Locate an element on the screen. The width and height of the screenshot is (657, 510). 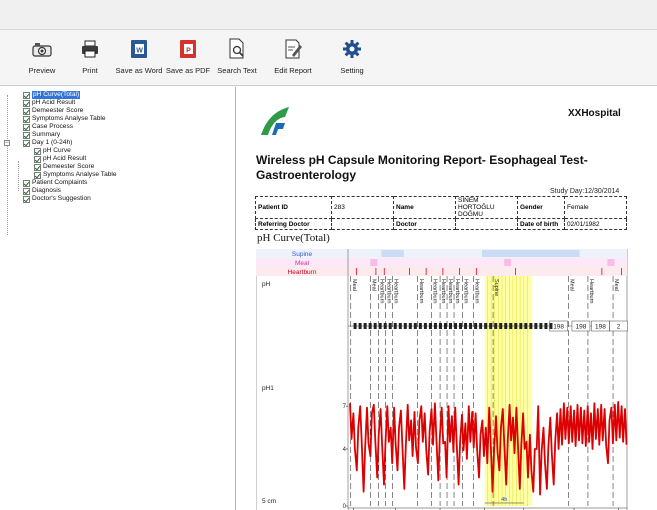
tree-item-symptoms-analyse-table: Symptoms Analyse Table is located at coordinates (64, 119).